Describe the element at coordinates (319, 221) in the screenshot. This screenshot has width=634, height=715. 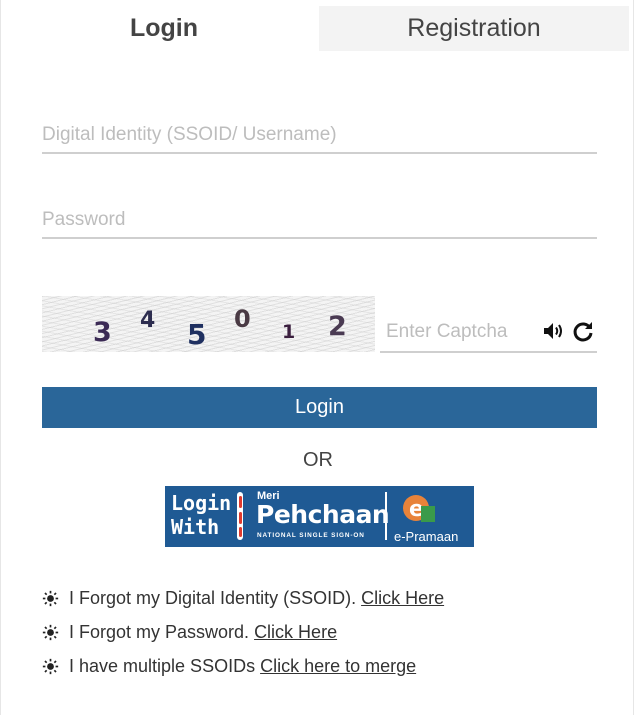
I see `password-input` at that location.